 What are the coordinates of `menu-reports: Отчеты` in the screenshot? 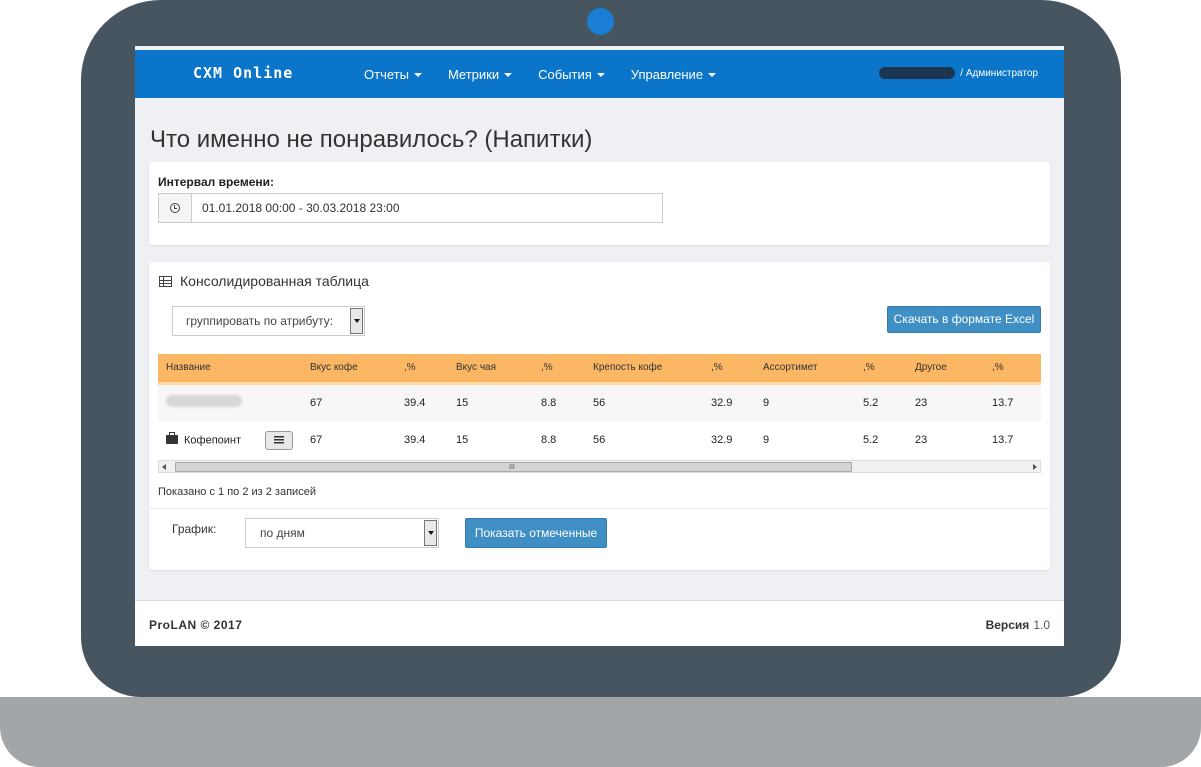 It's located at (393, 74).